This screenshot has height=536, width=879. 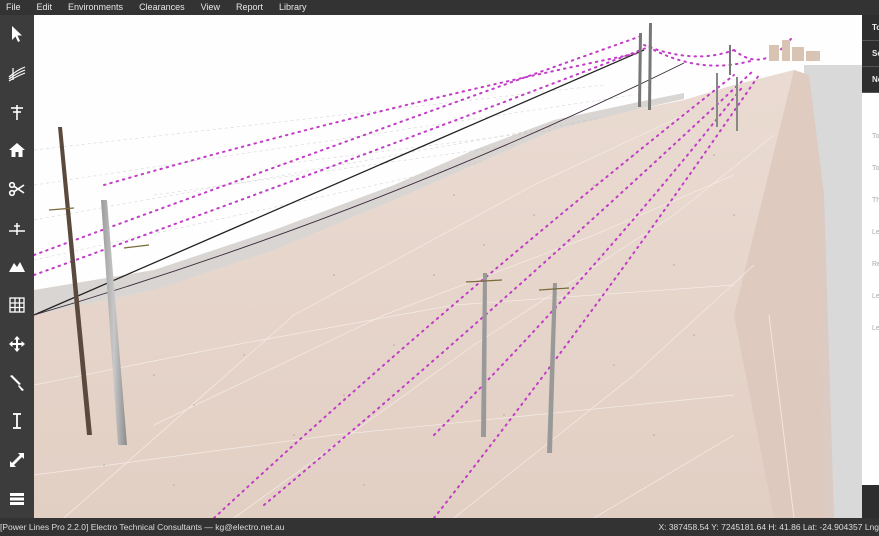 What do you see at coordinates (870, 54) in the screenshot?
I see `panel-tab-2: Se` at bounding box center [870, 54].